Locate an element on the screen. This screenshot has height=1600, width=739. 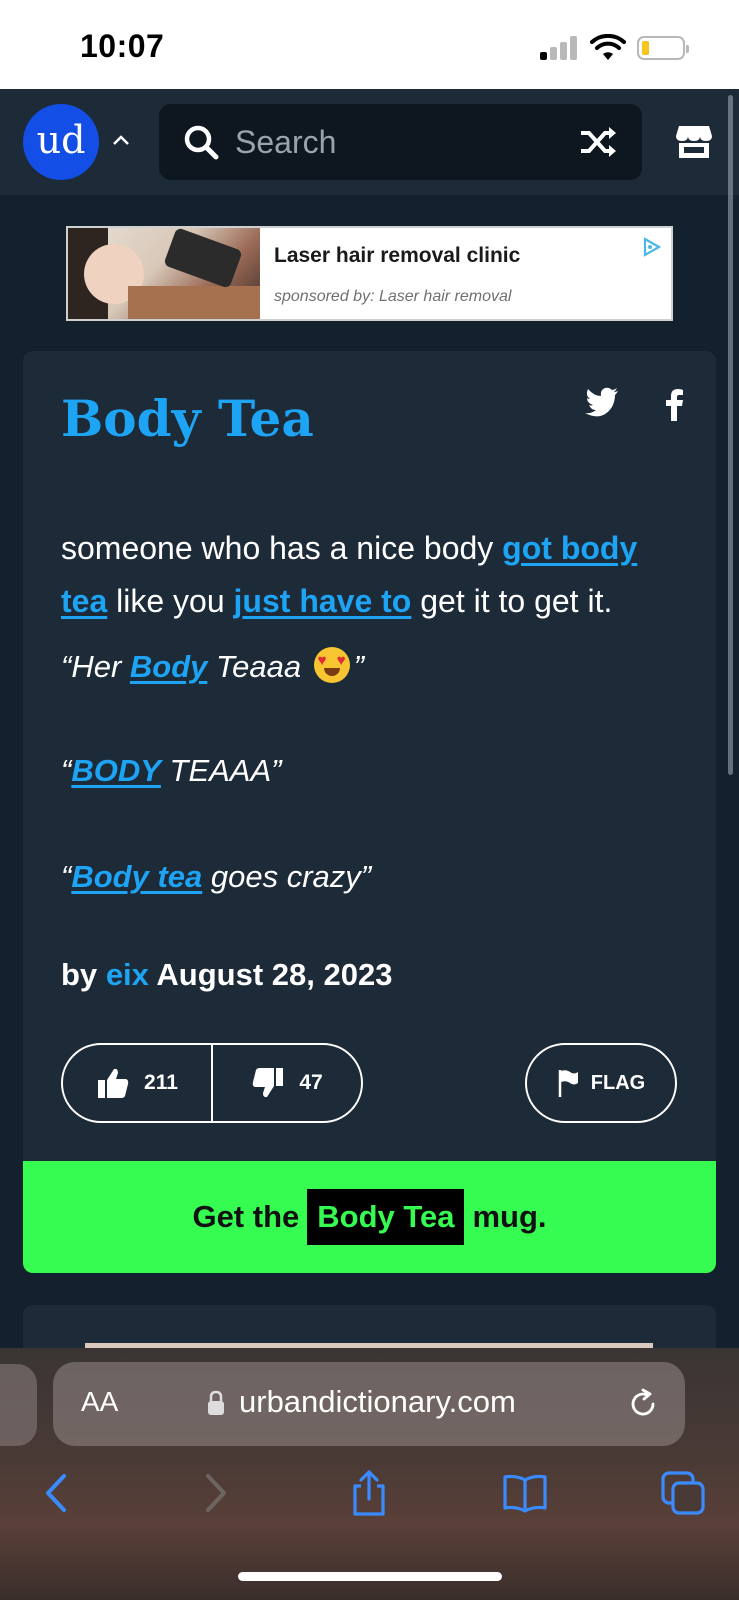
thumbs-up-icon is located at coordinates (113, 1083).